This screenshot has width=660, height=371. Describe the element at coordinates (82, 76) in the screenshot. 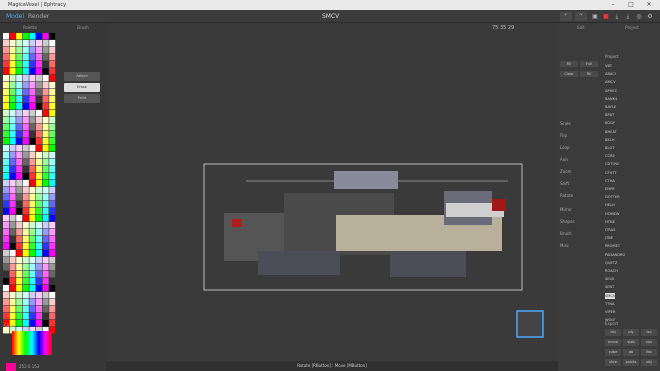

I see `attach-button: Attach` at that location.